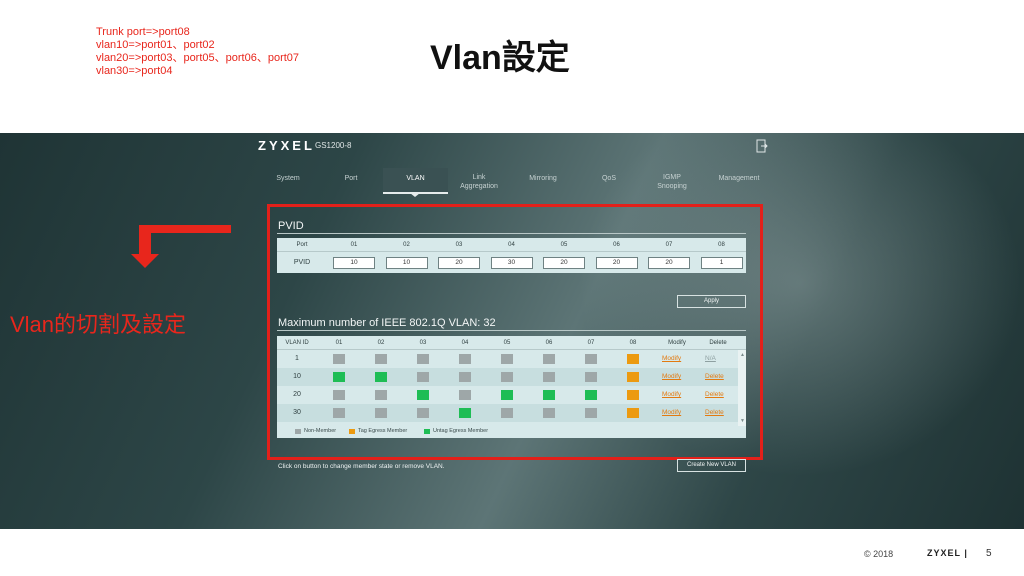  What do you see at coordinates (947, 553) in the screenshot?
I see `footer-logo: ZYXEL |` at bounding box center [947, 553].